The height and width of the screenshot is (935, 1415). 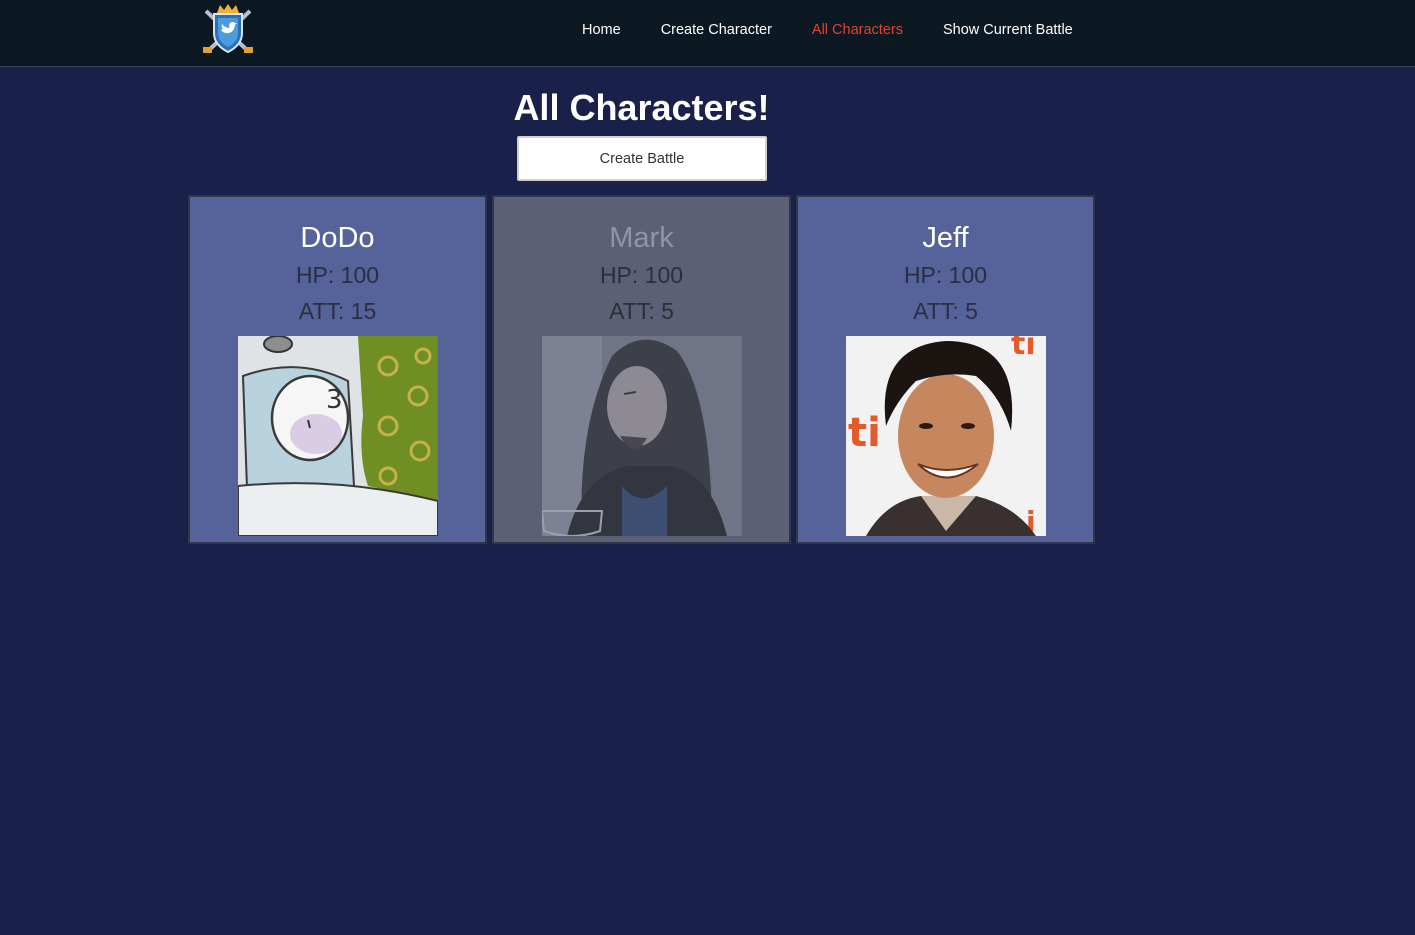 I want to click on character-att: ATT: 15, so click(x=337, y=311).